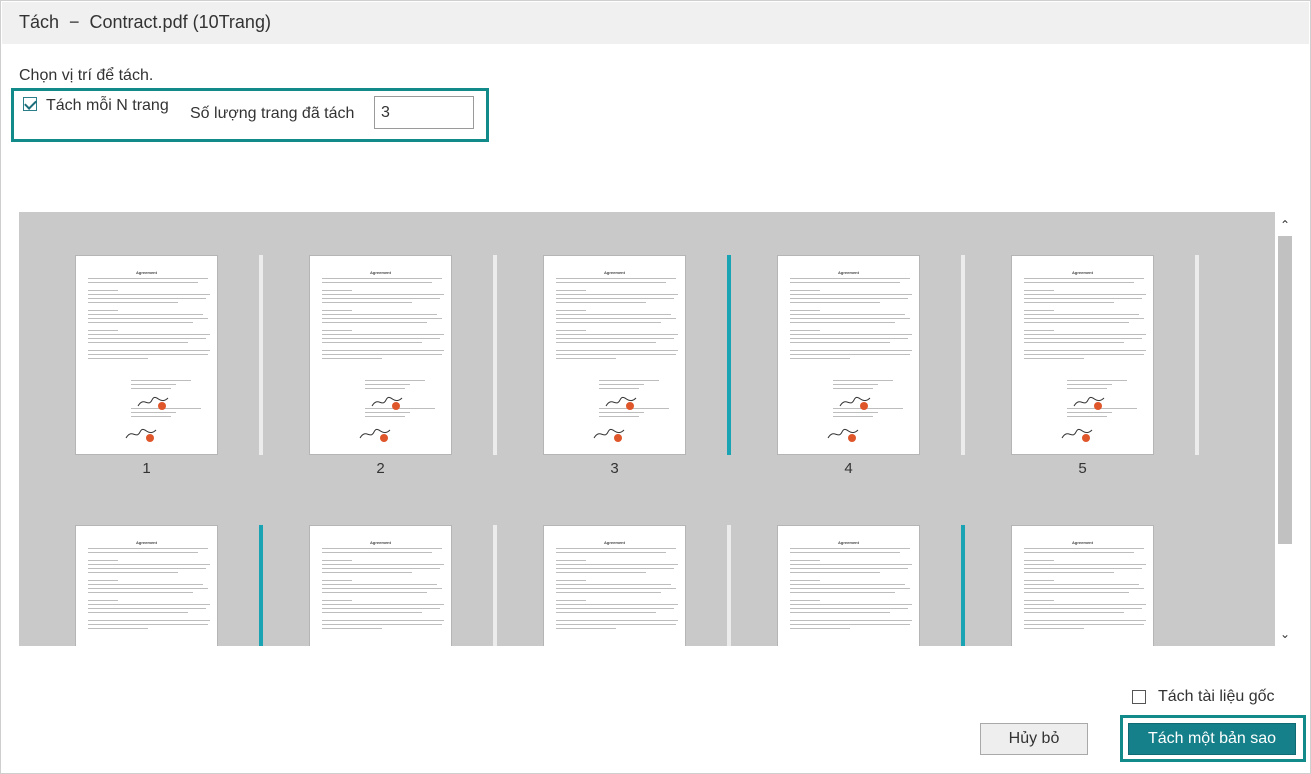  Describe the element at coordinates (107, 106) in the screenshot. I see `split-every-n-label: Tách mỗi N trang` at that location.